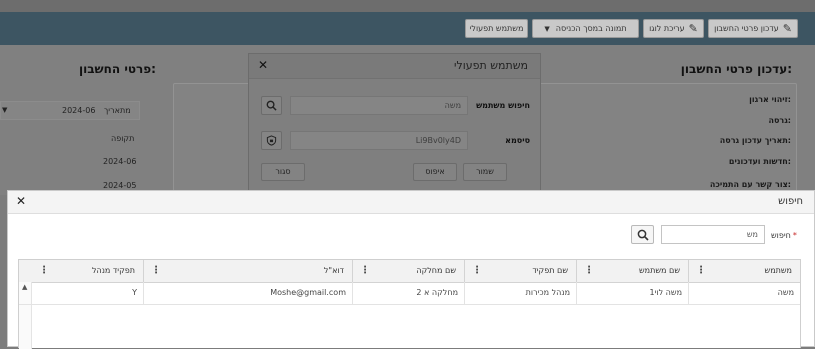  I want to click on cell-value: Y, so click(134, 292).